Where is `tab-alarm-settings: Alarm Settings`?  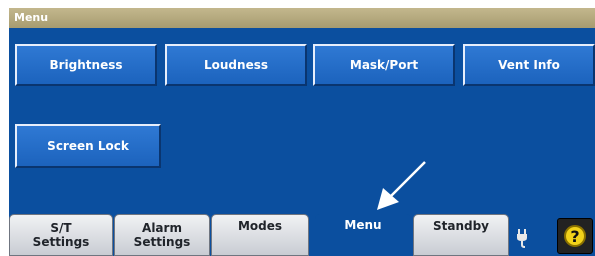 tab-alarm-settings: Alarm Settings is located at coordinates (162, 235).